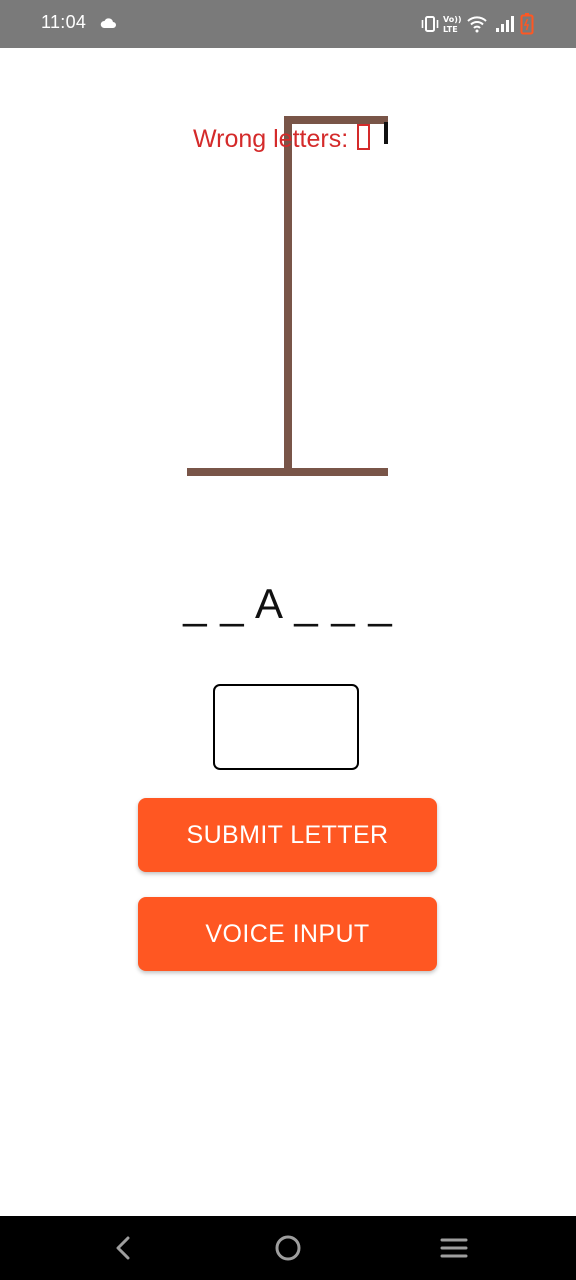  I want to click on navigation-bar, so click(288, 1248).